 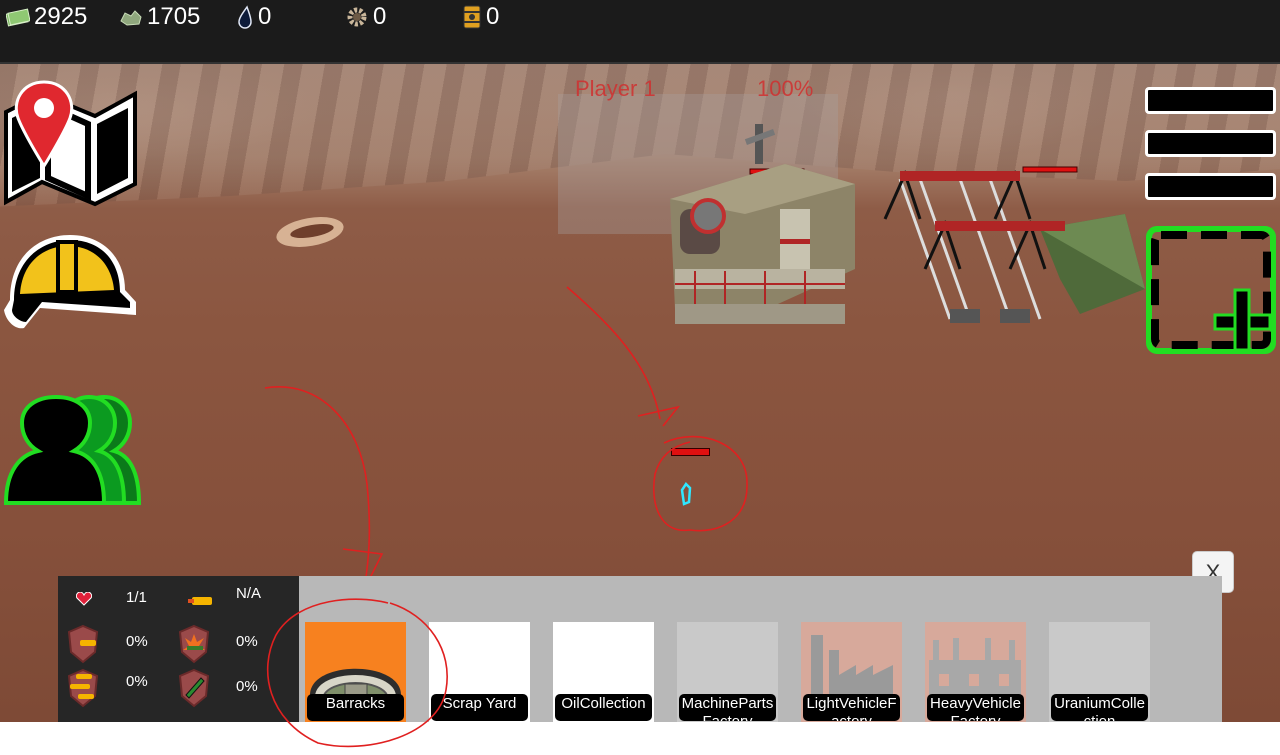 What do you see at coordinates (765, 226) in the screenshot?
I see `command-center-building` at bounding box center [765, 226].